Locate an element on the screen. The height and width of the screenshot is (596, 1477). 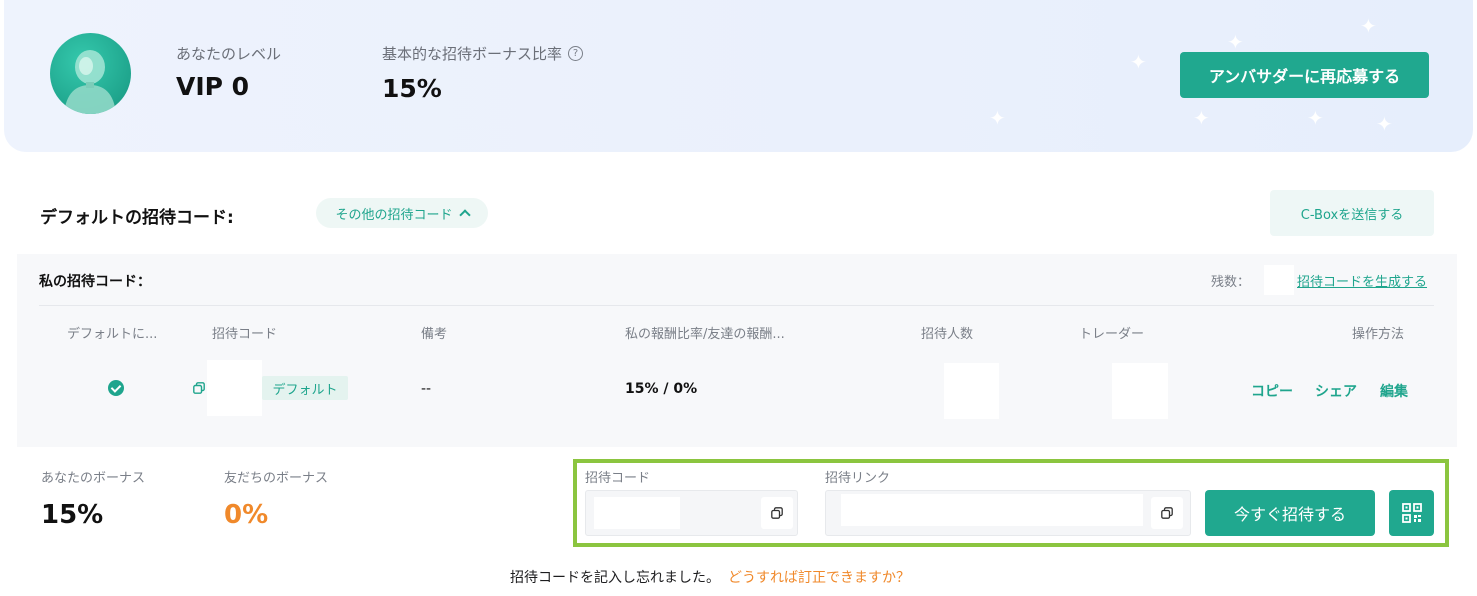
level-value: VIP 0 is located at coordinates (213, 86).